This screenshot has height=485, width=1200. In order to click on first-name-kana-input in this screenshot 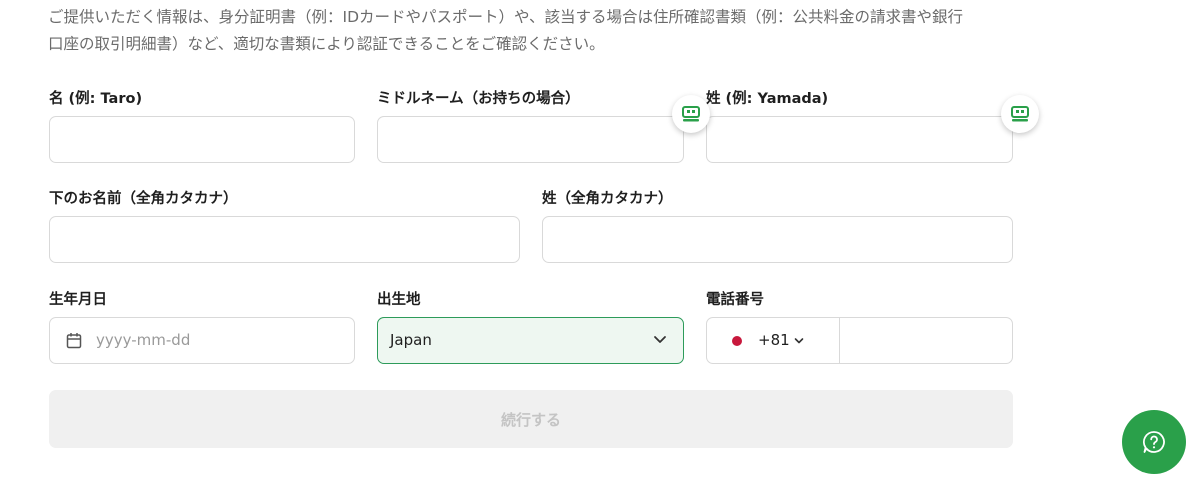, I will do `click(284, 239)`.